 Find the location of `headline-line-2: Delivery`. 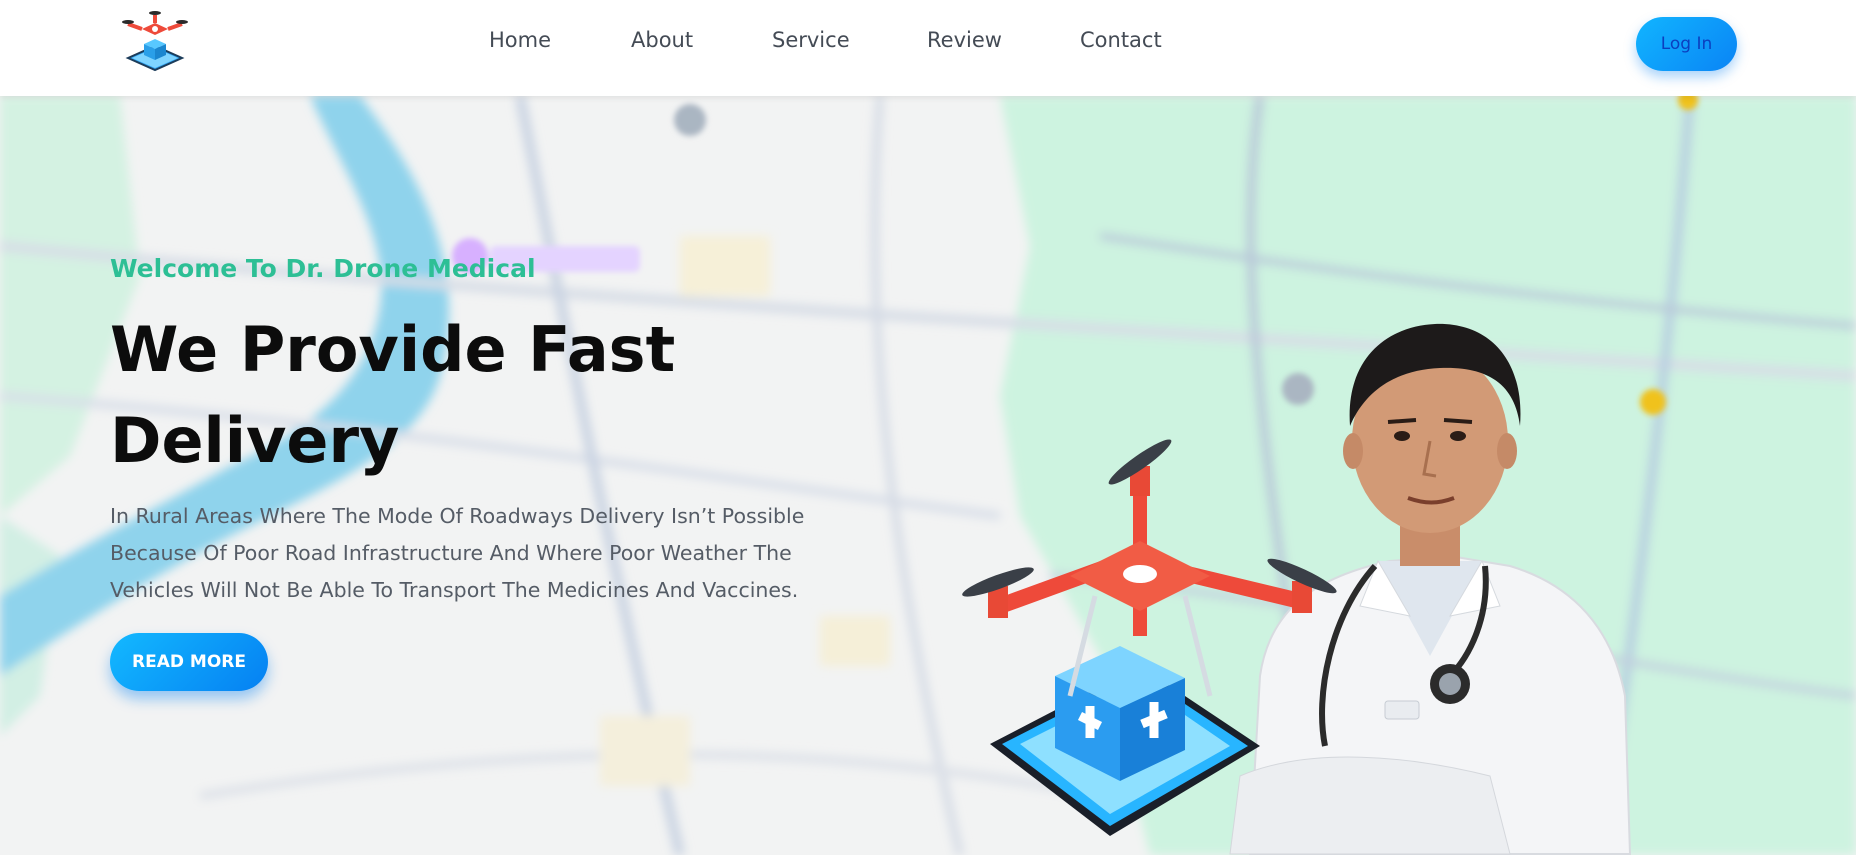

headline-line-2: Delivery is located at coordinates (255, 440).